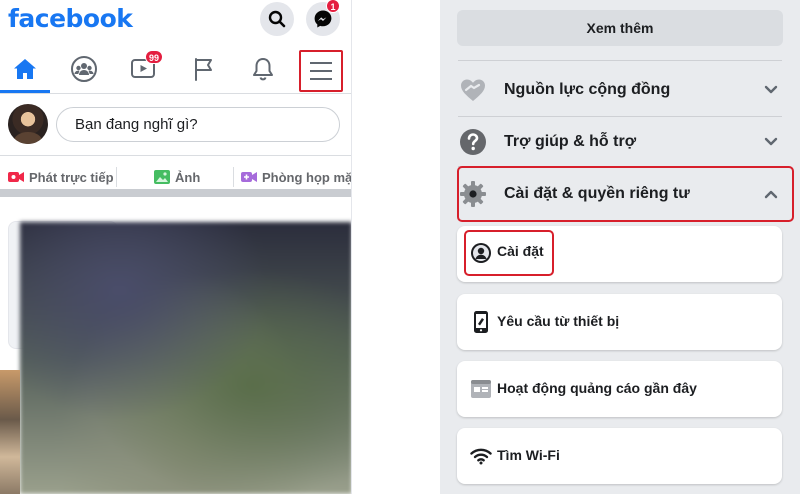 This screenshot has height=494, width=800. Describe the element at coordinates (323, 18) in the screenshot. I see `messenger-button: 1` at that location.